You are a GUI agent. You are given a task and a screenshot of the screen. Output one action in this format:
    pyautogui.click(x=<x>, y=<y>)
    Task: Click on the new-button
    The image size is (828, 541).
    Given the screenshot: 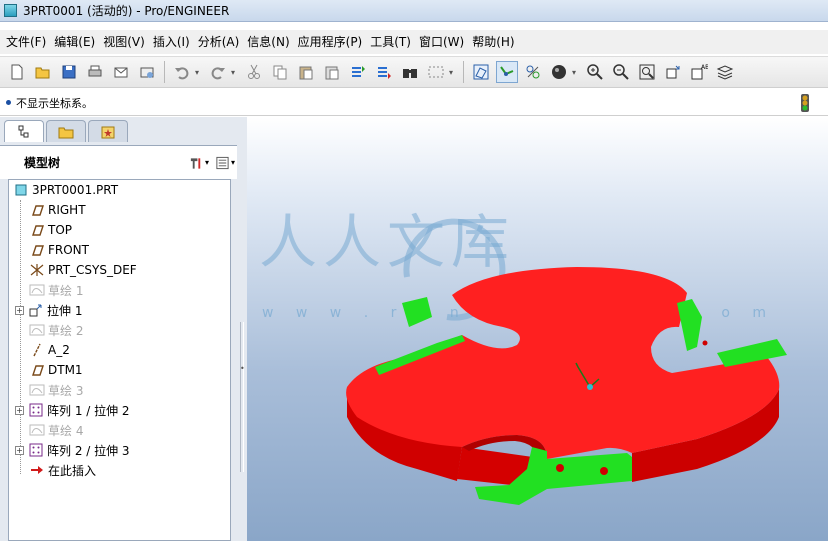 What is the action you would take?
    pyautogui.click(x=17, y=72)
    